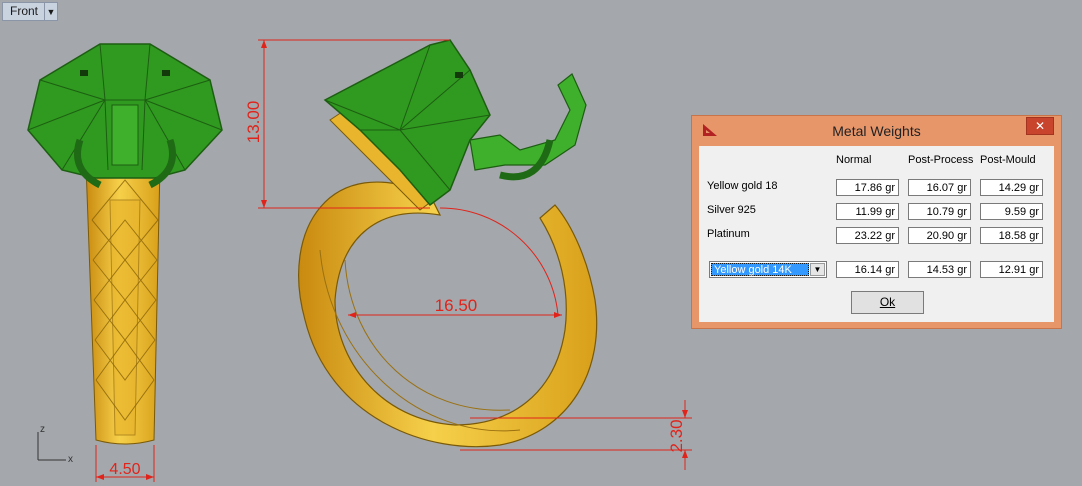 The height and width of the screenshot is (486, 1082). Describe the element at coordinates (939, 187) in the screenshot. I see `value-field: 16.07 gr` at that location.